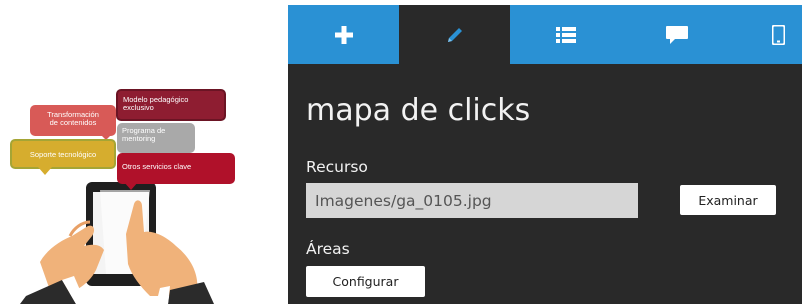 The height and width of the screenshot is (304, 802). I want to click on tab-comments, so click(676, 34).